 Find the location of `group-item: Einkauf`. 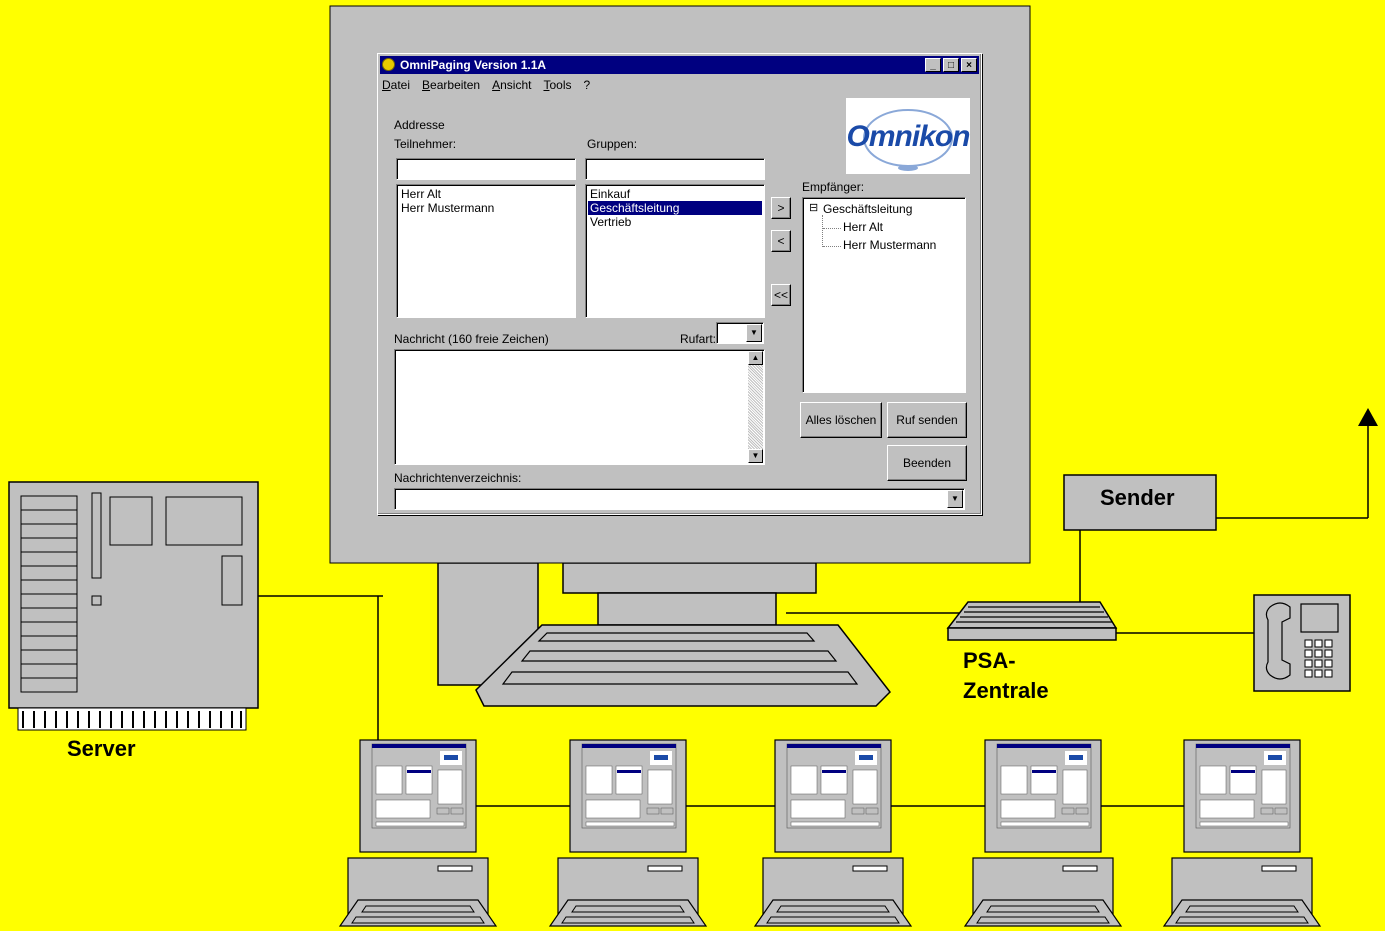

group-item: Einkauf is located at coordinates (675, 194).